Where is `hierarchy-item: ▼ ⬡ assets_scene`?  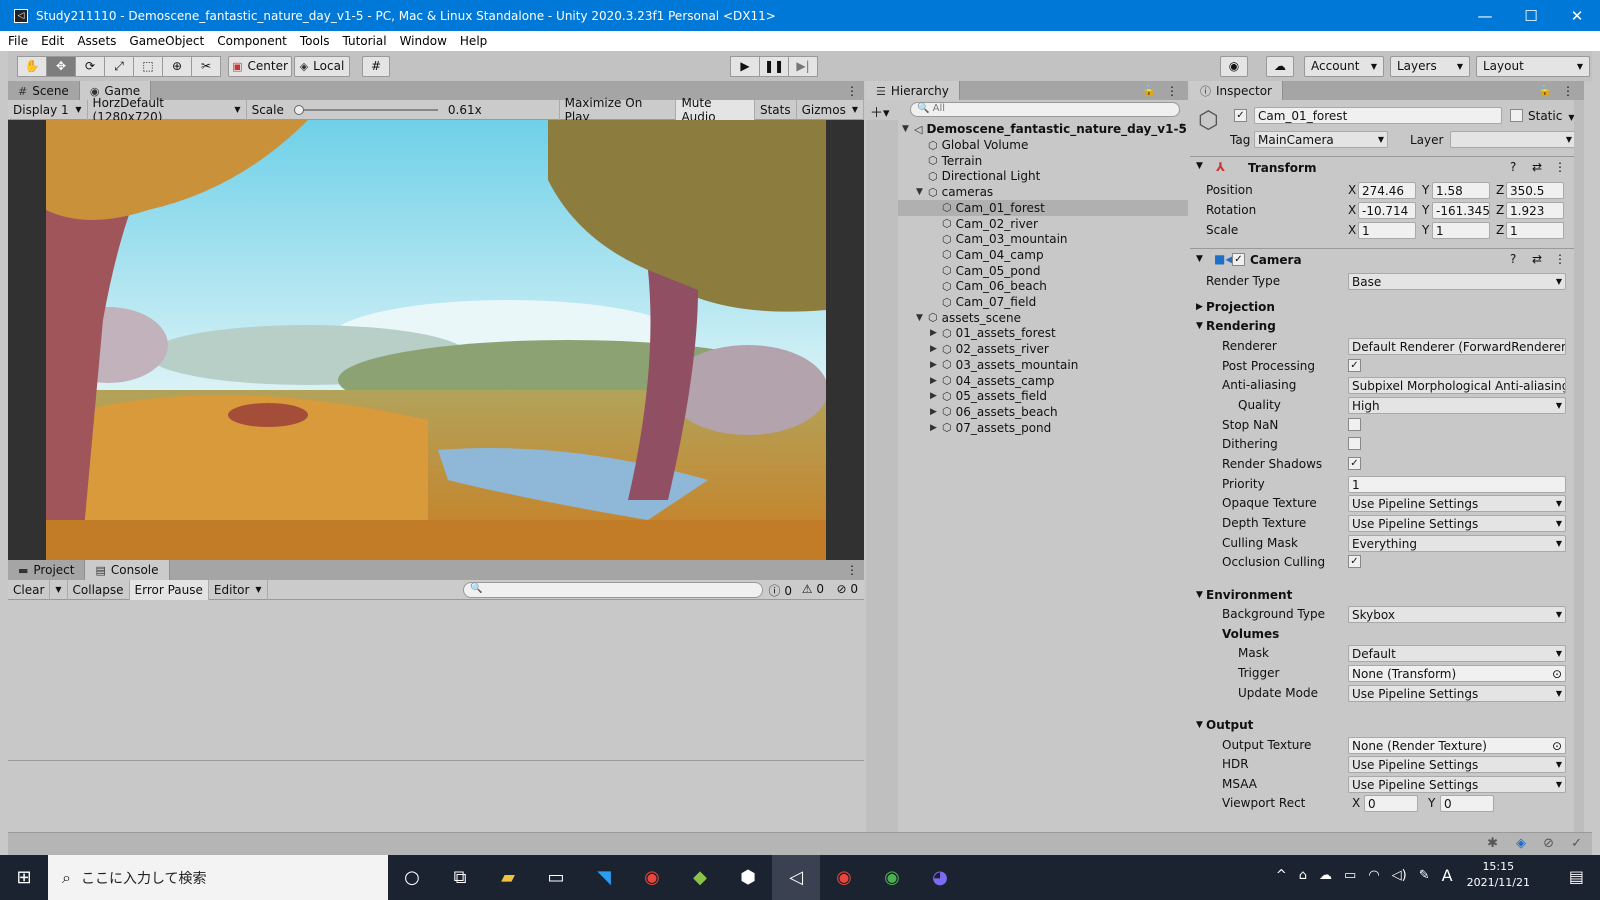
hierarchy-item: ▼ ⬡ assets_scene is located at coordinates (1043, 318).